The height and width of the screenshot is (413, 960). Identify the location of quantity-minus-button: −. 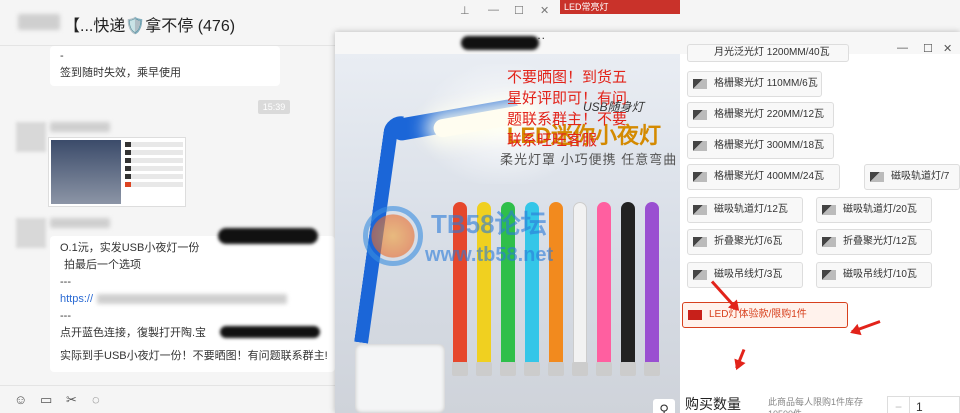
(899, 405).